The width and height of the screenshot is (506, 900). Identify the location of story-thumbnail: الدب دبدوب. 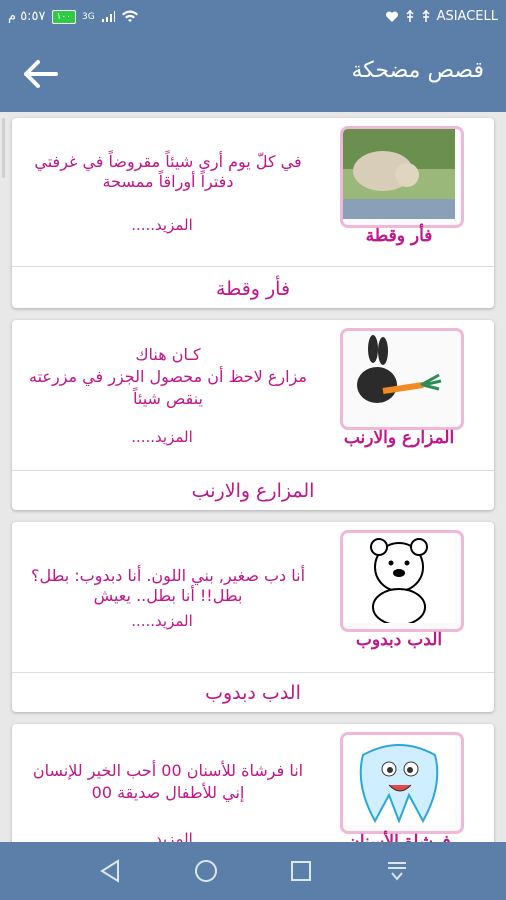
(402, 594).